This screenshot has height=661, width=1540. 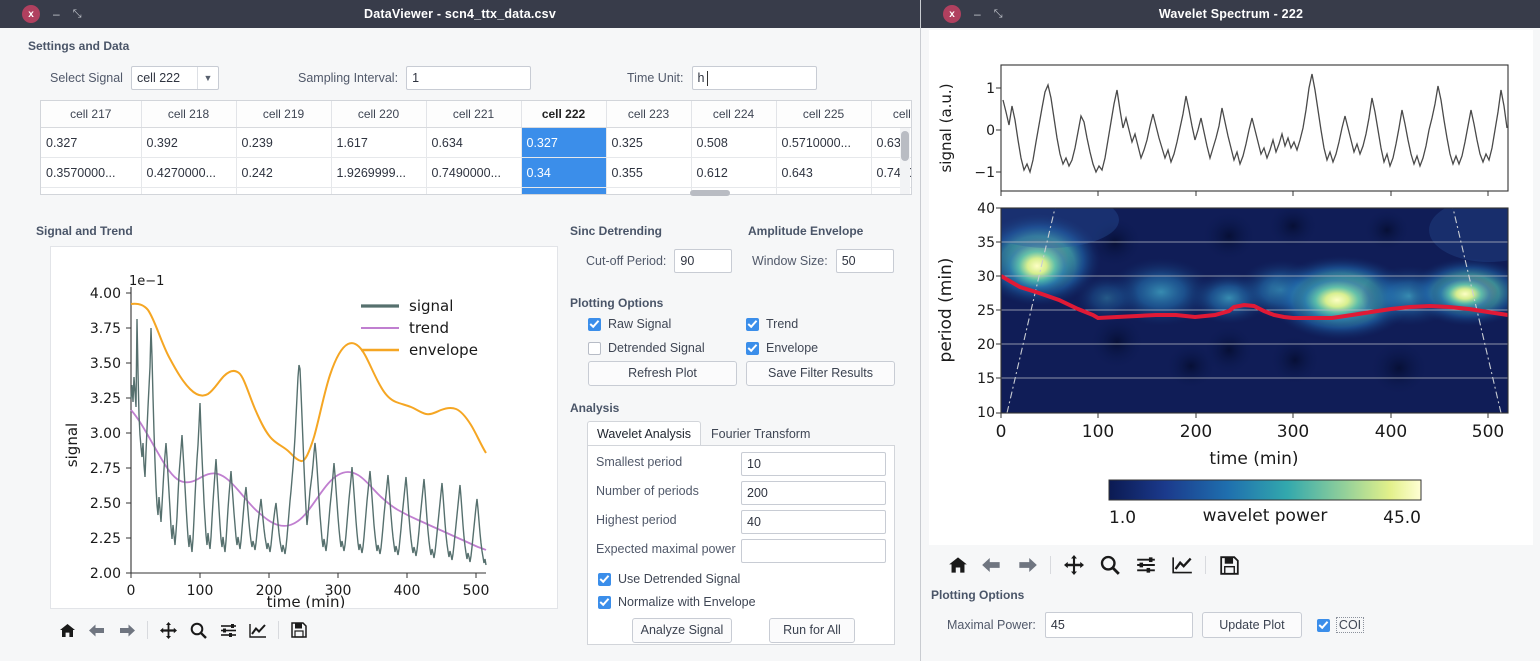 I want to click on checkbox-envelope: Envelope, so click(x=782, y=348).